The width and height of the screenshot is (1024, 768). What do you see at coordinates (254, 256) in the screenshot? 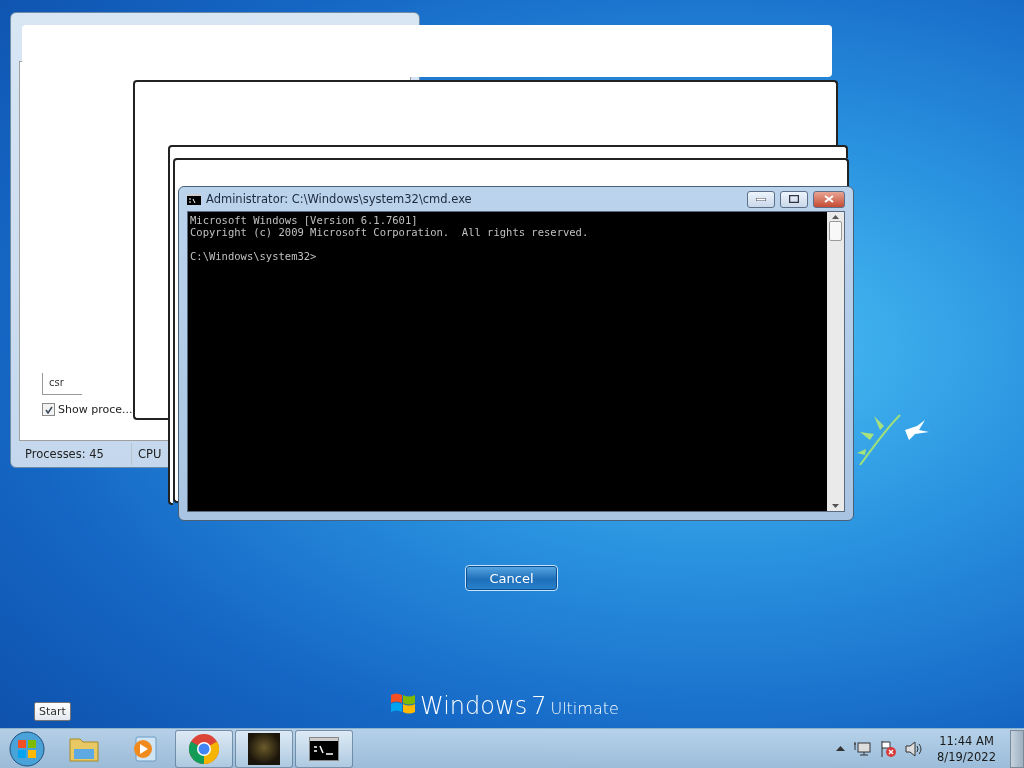
I see `console-prompt: C:\Windows\system32>` at bounding box center [254, 256].